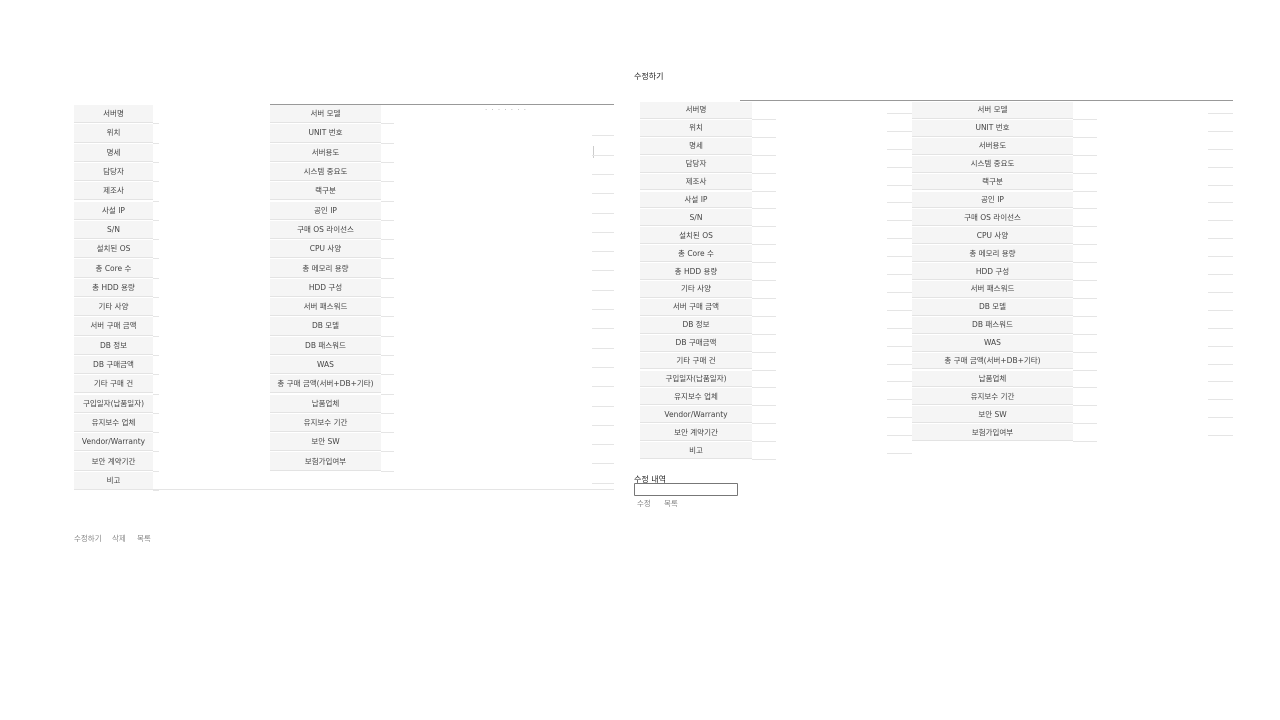 The width and height of the screenshot is (1280, 720). What do you see at coordinates (686, 489) in the screenshot?
I see `edit-history-input` at bounding box center [686, 489].